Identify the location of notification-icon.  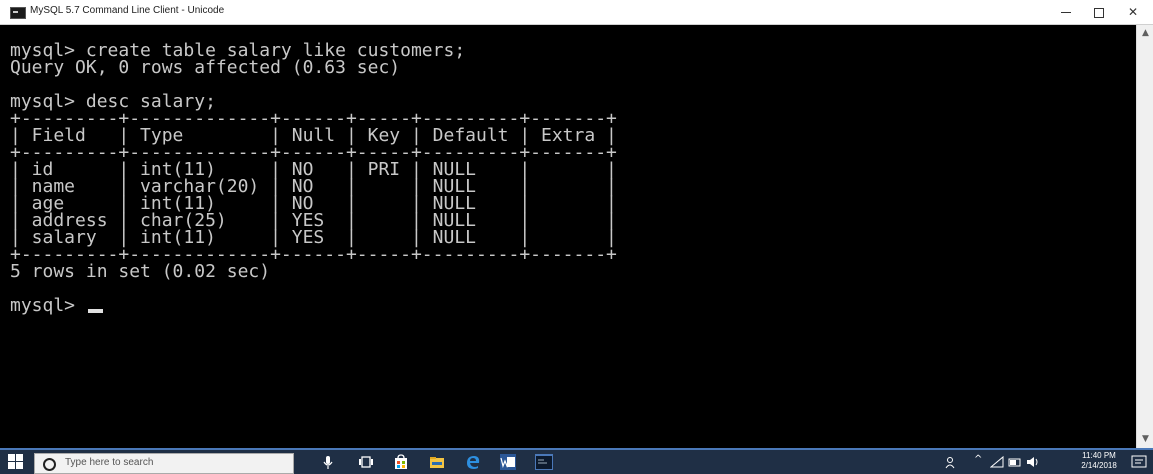
(1139, 462).